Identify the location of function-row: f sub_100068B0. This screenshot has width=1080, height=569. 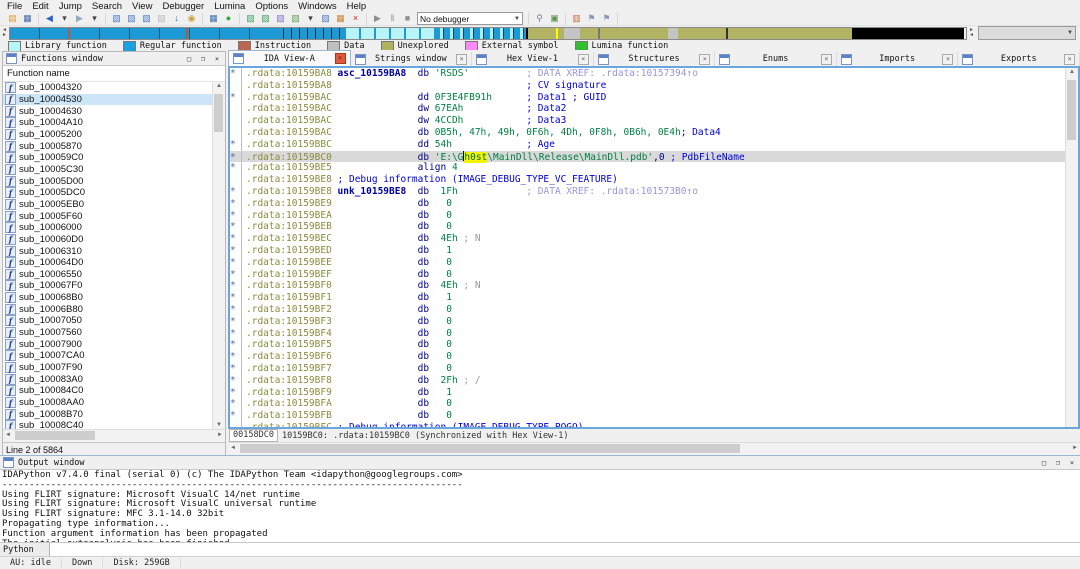
(114, 298).